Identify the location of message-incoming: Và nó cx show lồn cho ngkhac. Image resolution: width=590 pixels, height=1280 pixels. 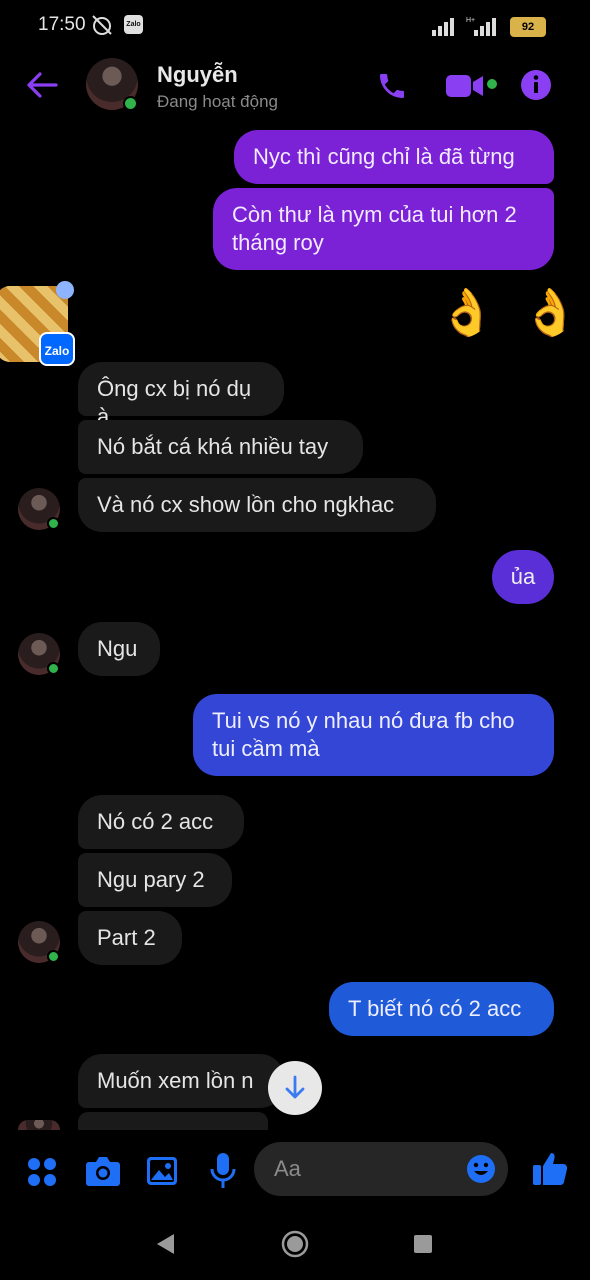
(257, 505).